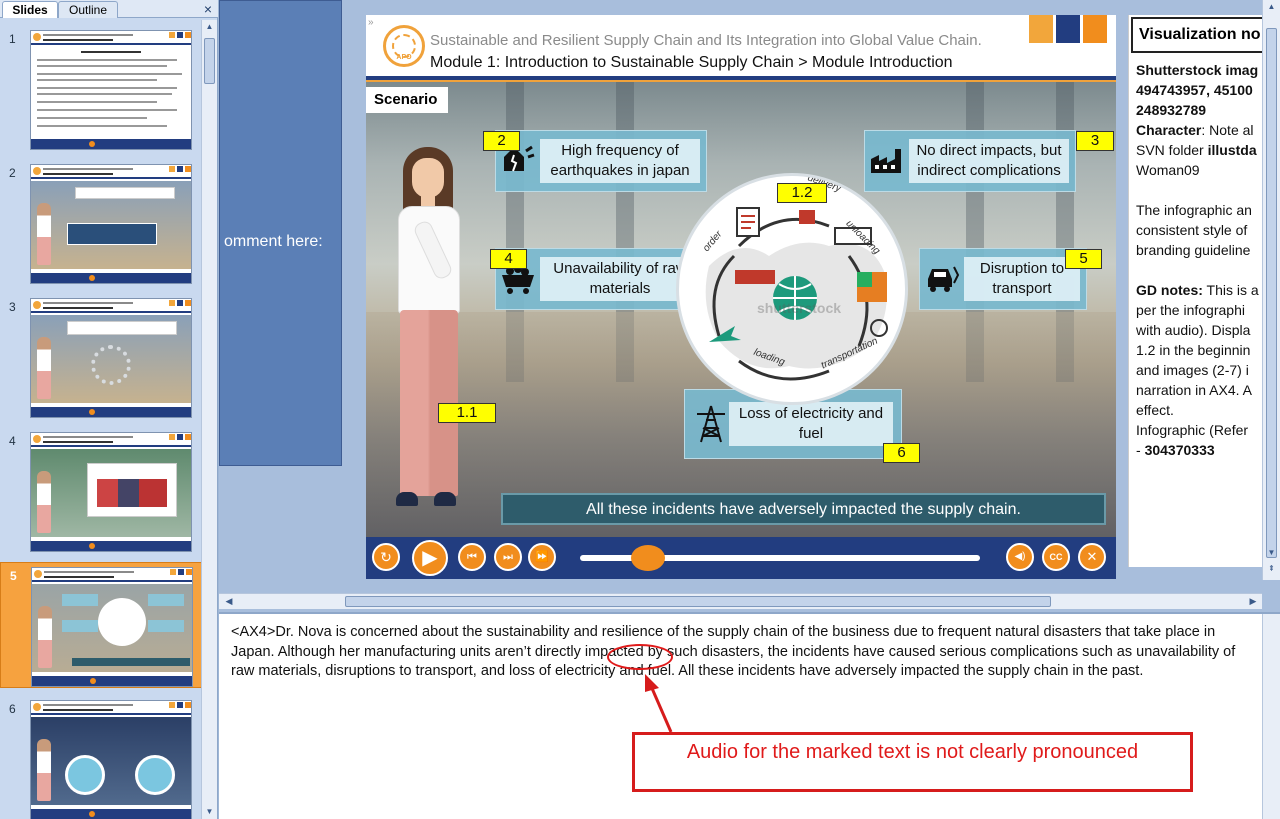 Image resolution: width=1280 pixels, height=819 pixels. Describe the element at coordinates (88, 9) in the screenshot. I see `tab-outline: Outline` at that location.